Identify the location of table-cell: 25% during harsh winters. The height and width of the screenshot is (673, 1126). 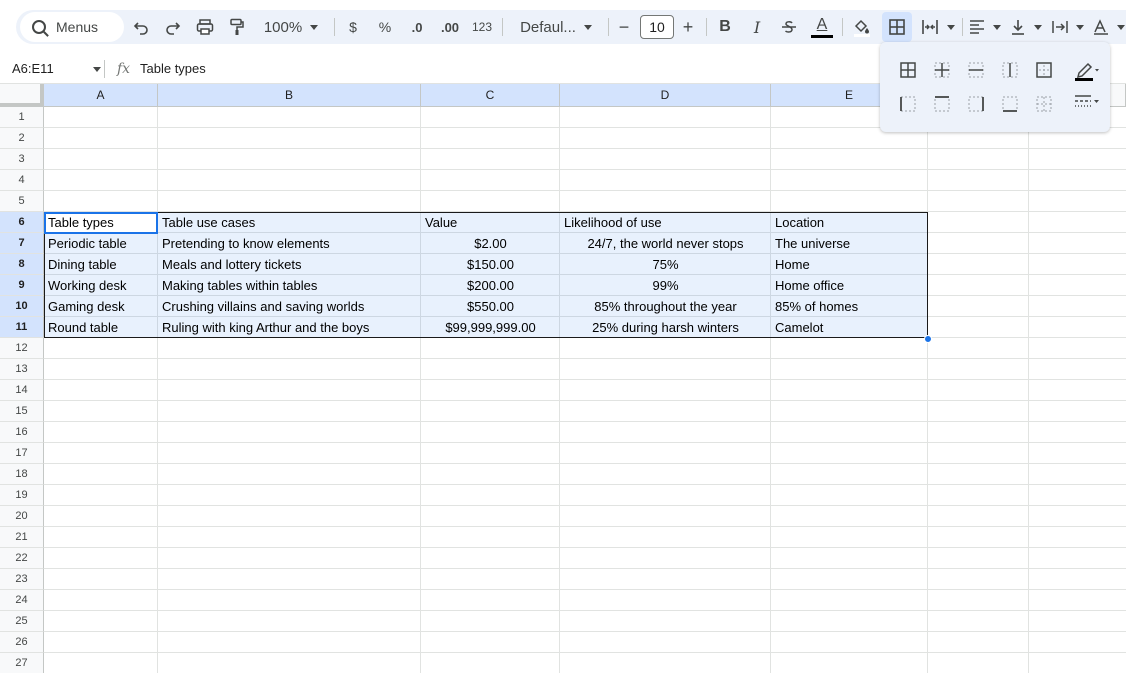
(665, 327).